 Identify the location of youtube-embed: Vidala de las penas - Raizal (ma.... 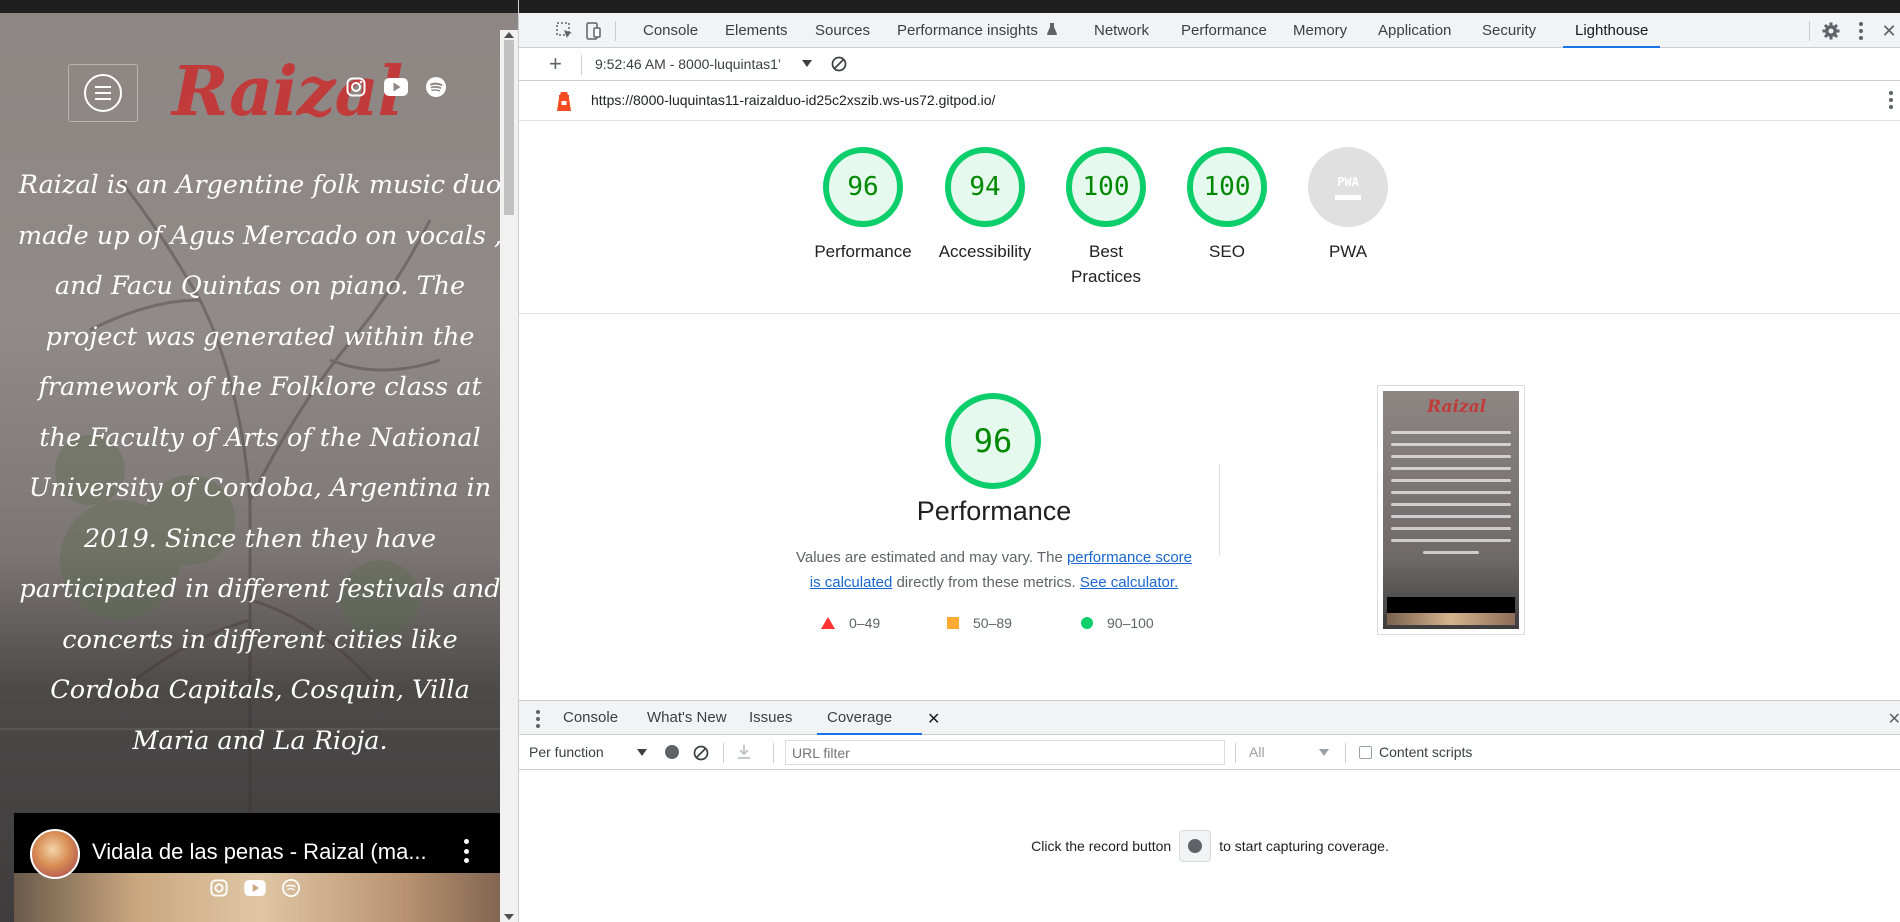
(258, 867).